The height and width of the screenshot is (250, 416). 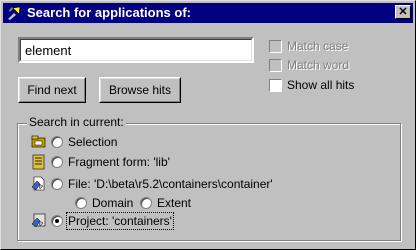 I want to click on search-app-icon, so click(x=14, y=13).